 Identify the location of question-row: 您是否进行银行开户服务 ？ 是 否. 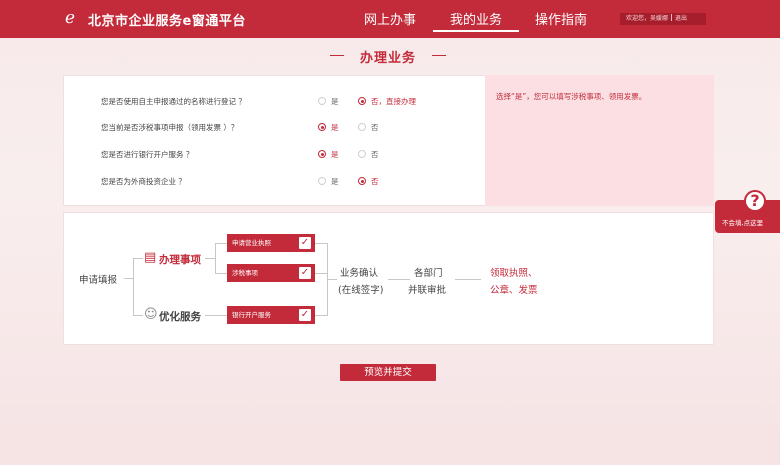
(240, 154).